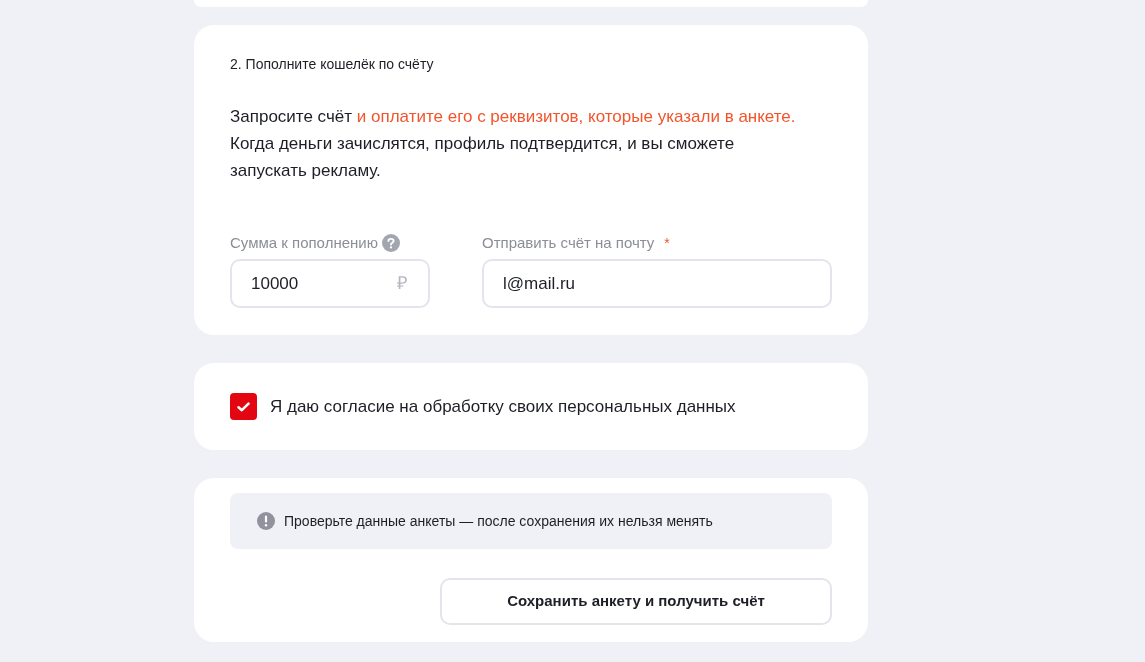 The width and height of the screenshot is (1145, 662). Describe the element at coordinates (330, 283) in the screenshot. I see `amount-field: 10000 ₽` at that location.